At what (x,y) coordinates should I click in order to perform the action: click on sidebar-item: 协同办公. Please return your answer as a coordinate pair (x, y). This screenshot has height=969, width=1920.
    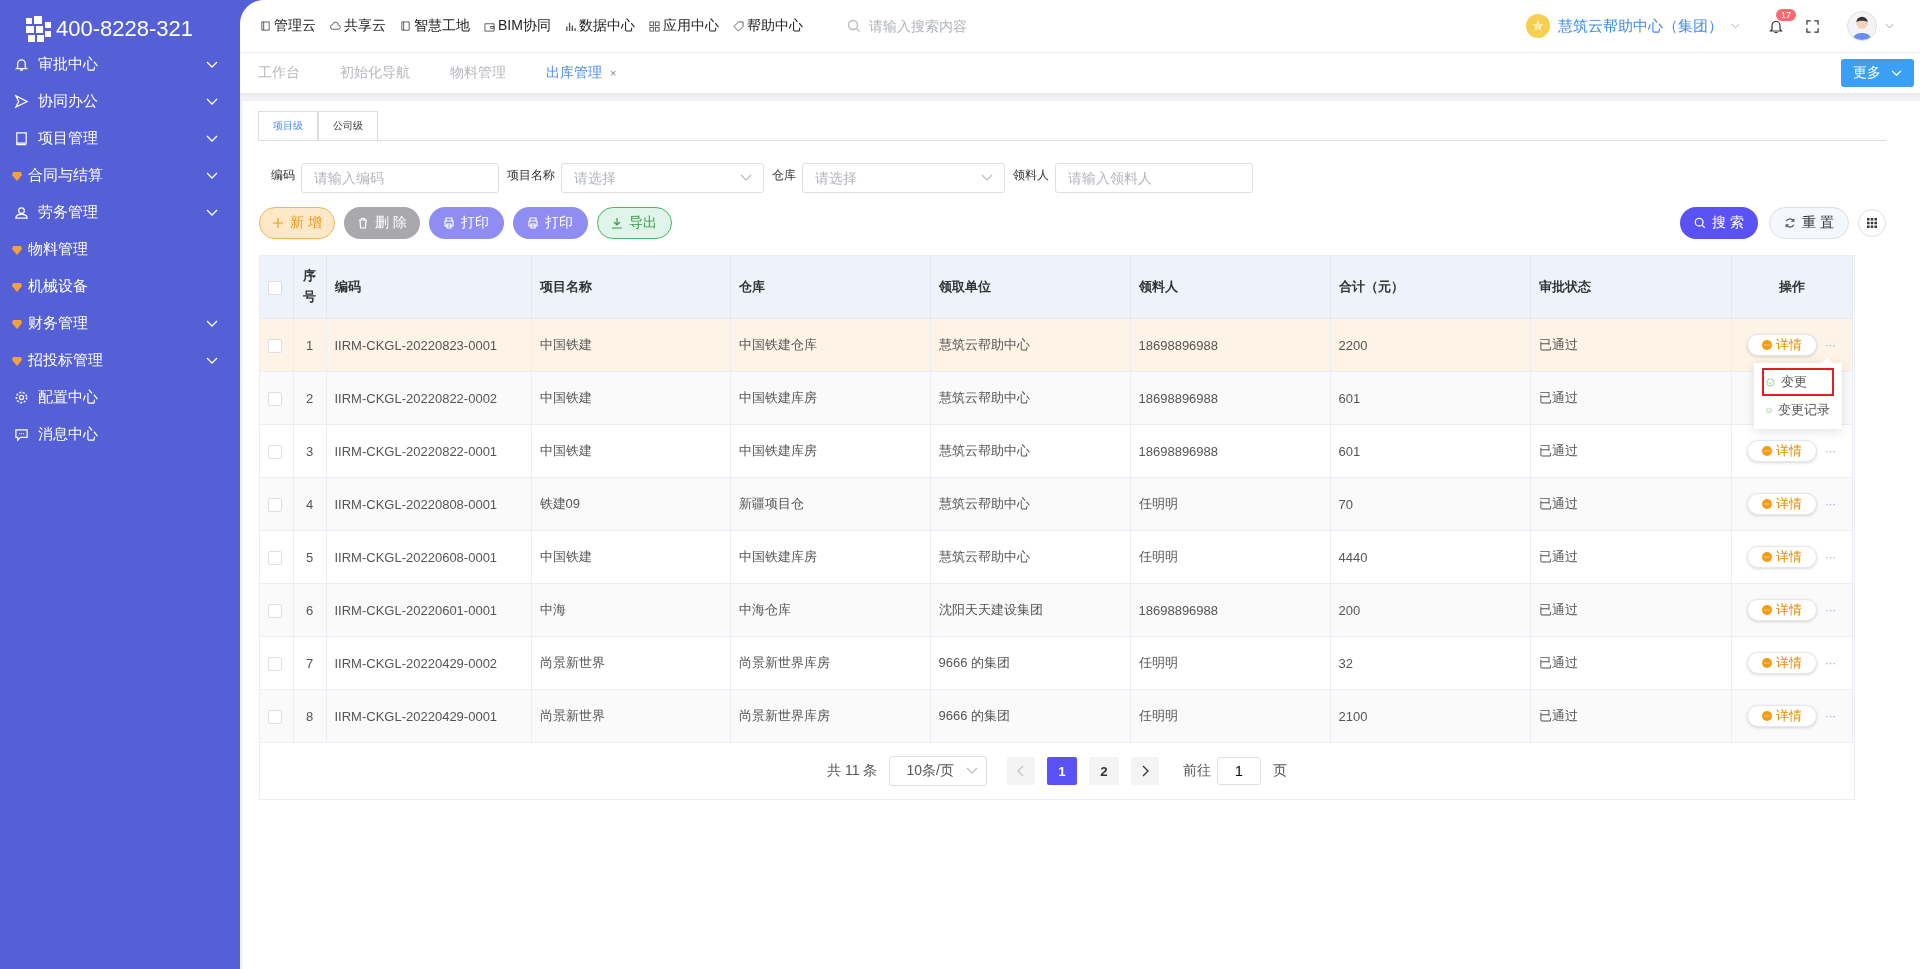
    Looking at the image, I should click on (120, 101).